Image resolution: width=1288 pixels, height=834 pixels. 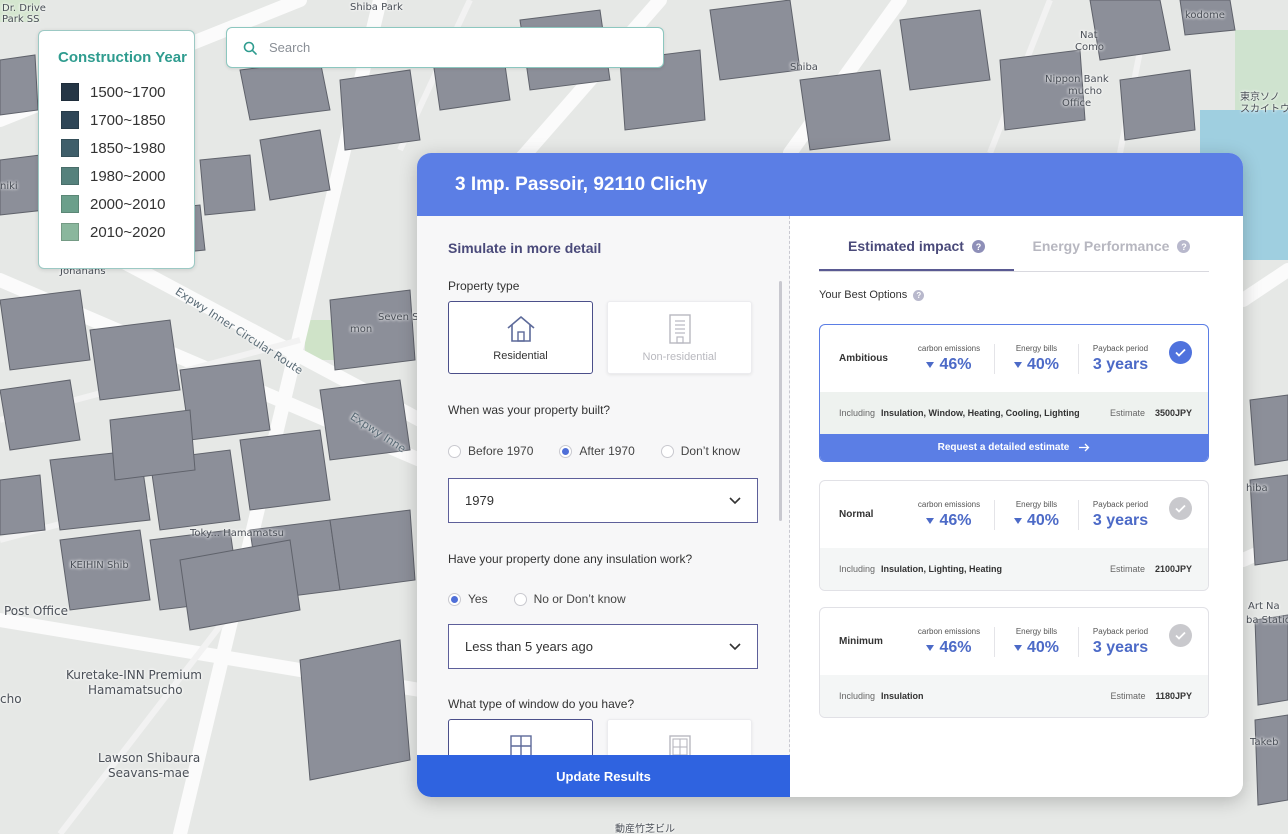 I want to click on radio-no-or-dont-know: No or Don’t know, so click(x=569, y=599).